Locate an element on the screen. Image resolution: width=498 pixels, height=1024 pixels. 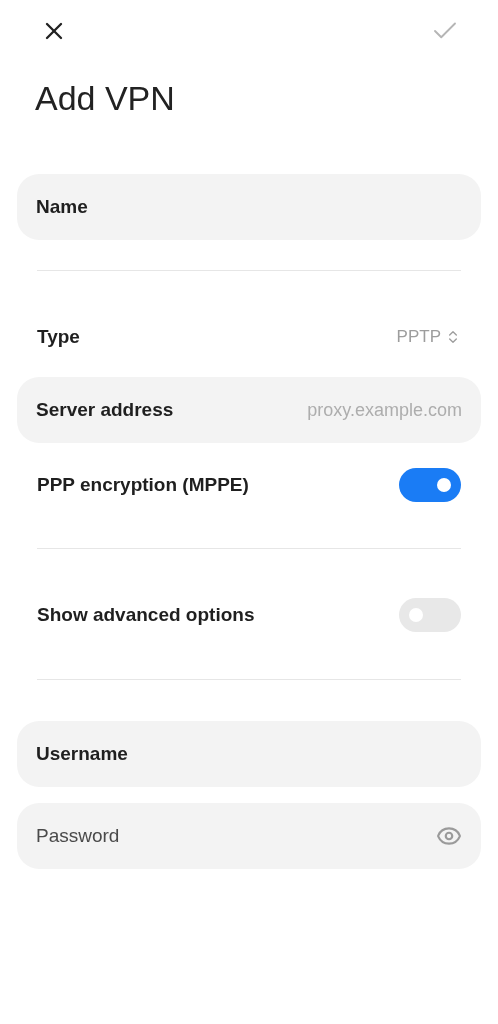
type-label: Type is located at coordinates (58, 337).